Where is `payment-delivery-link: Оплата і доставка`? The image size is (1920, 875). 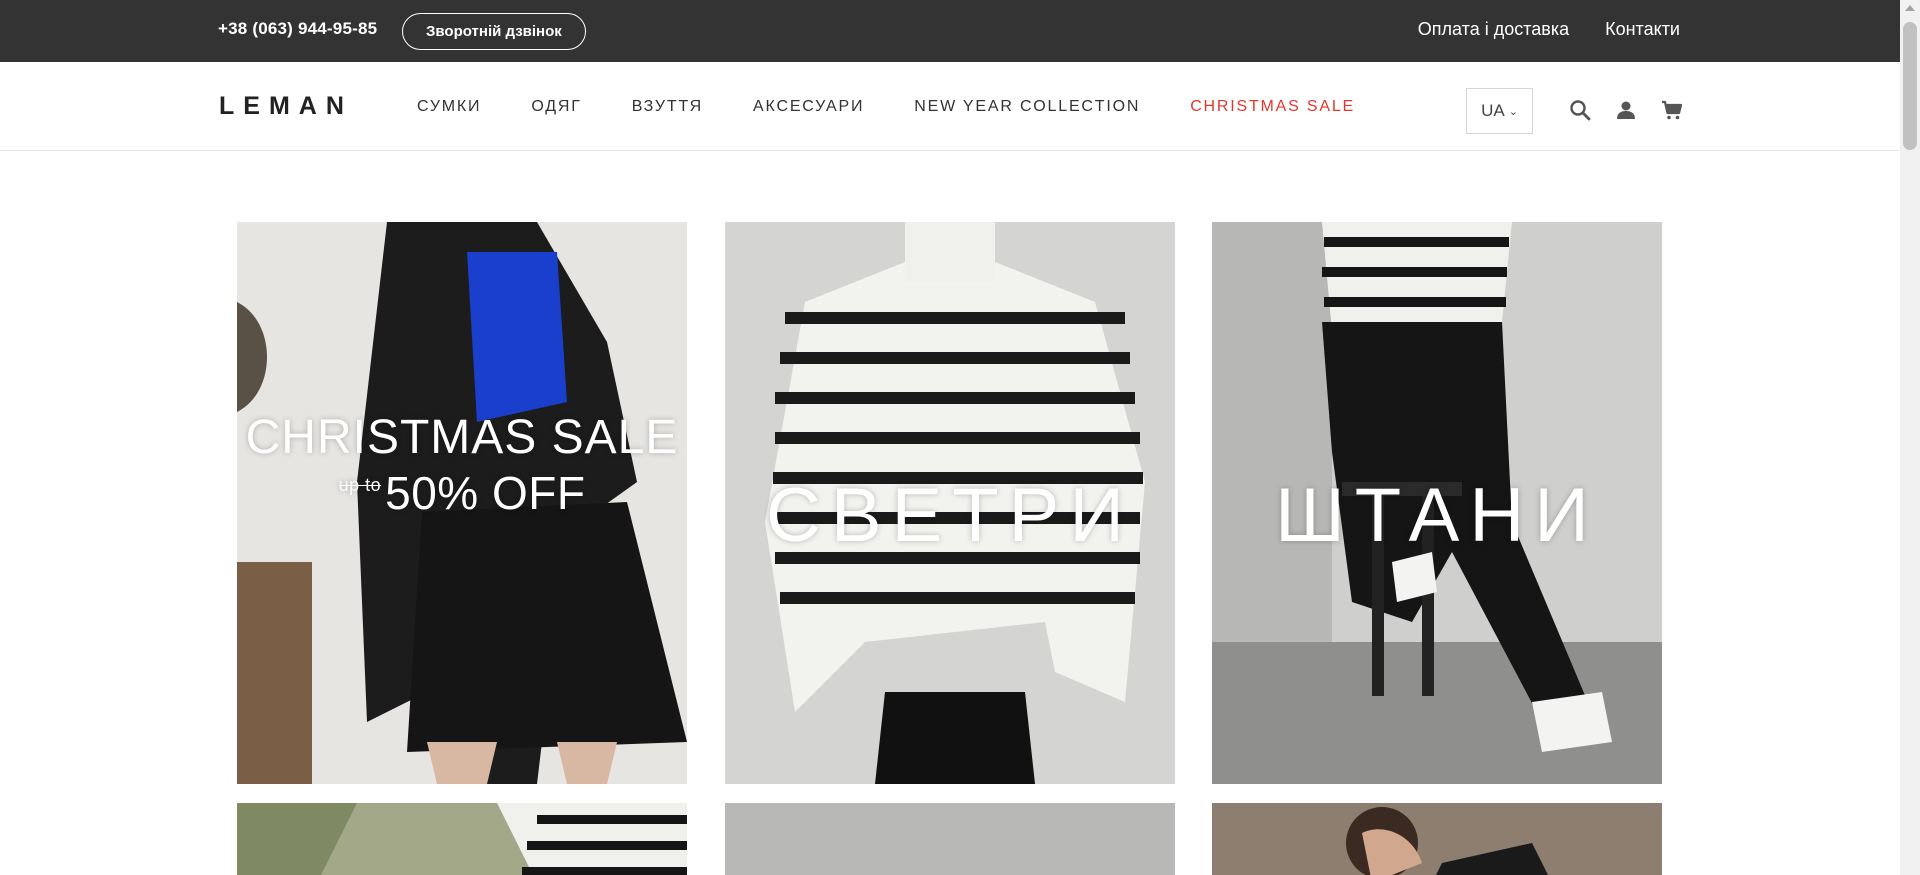
payment-delivery-link: Оплата і доставка is located at coordinates (1493, 29).